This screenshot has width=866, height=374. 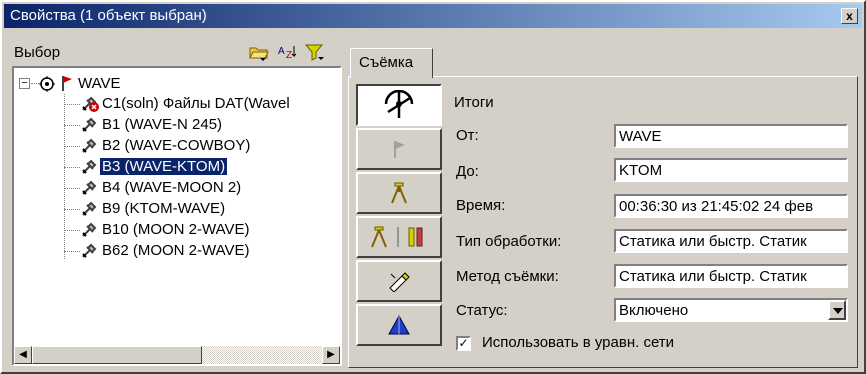 I want to click on processing-type-label: Тип обработки:, so click(x=509, y=241).